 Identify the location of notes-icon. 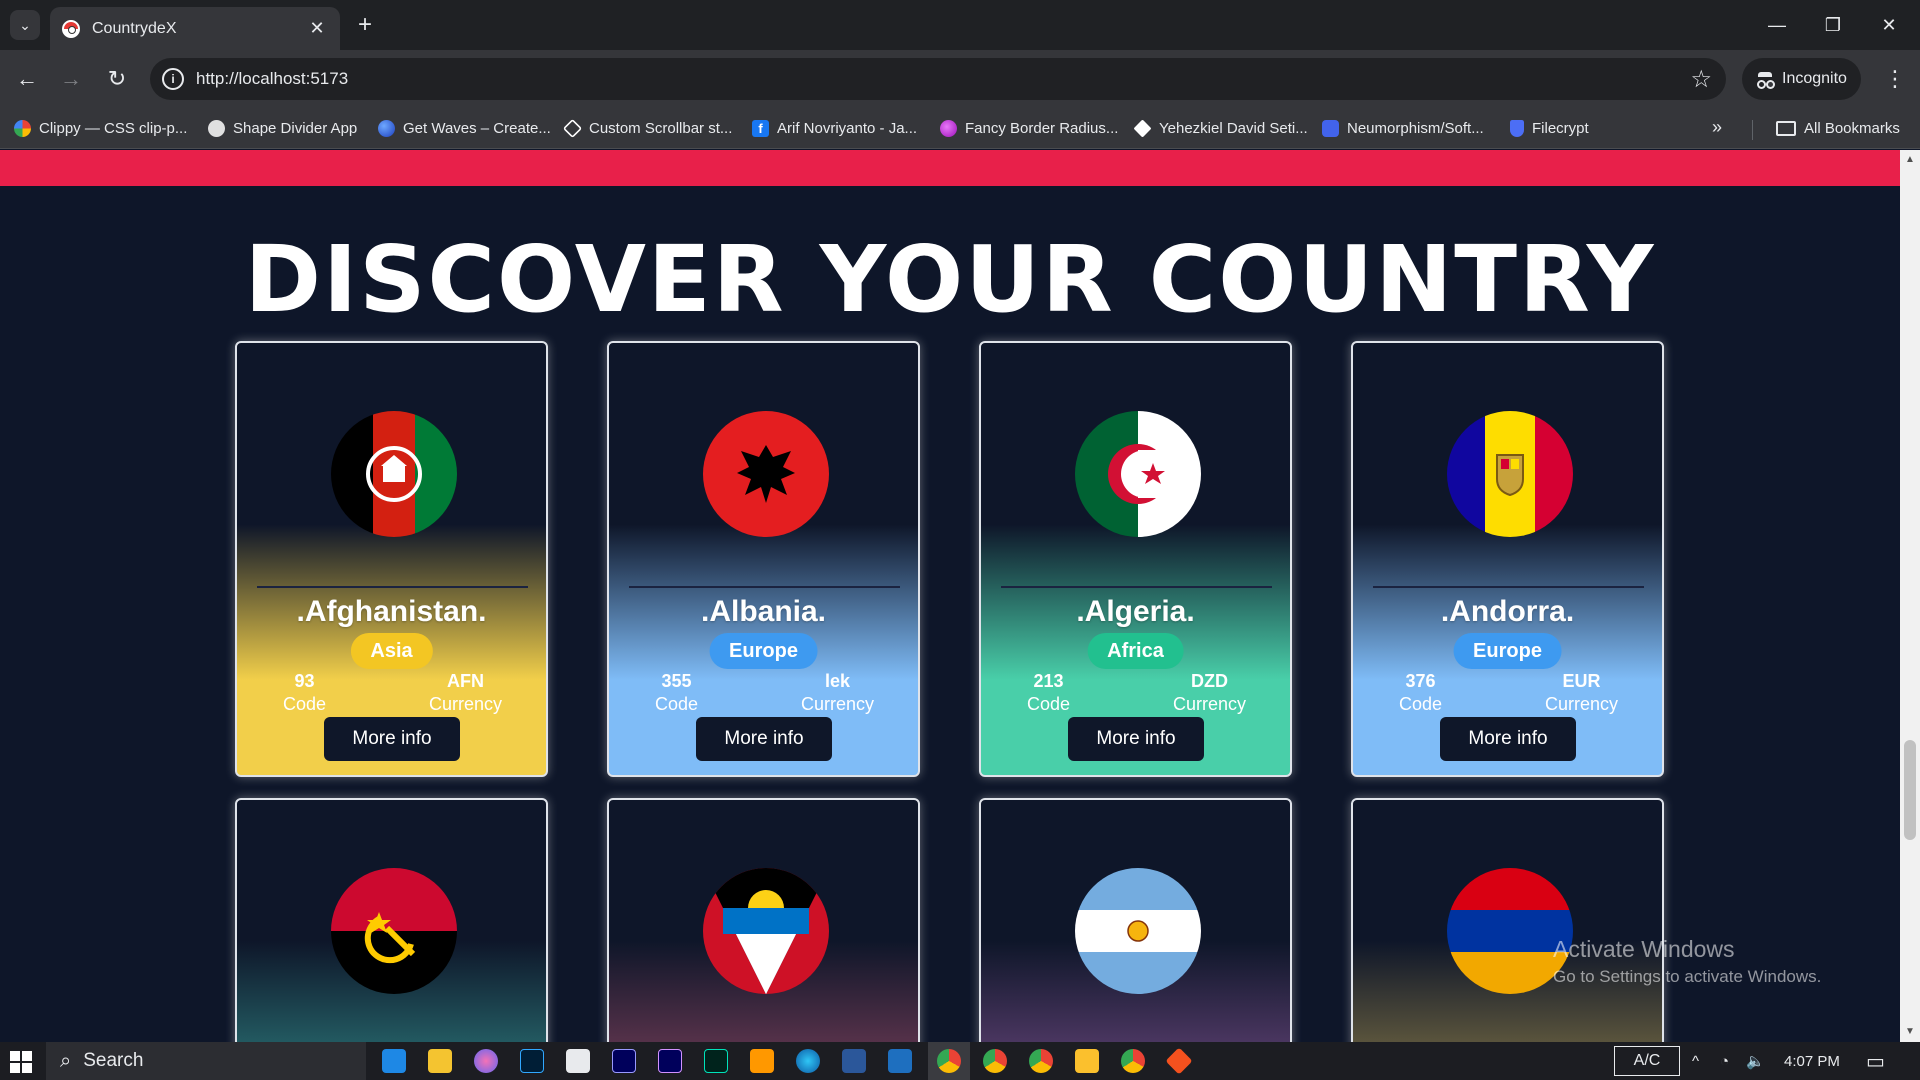
(578, 1061).